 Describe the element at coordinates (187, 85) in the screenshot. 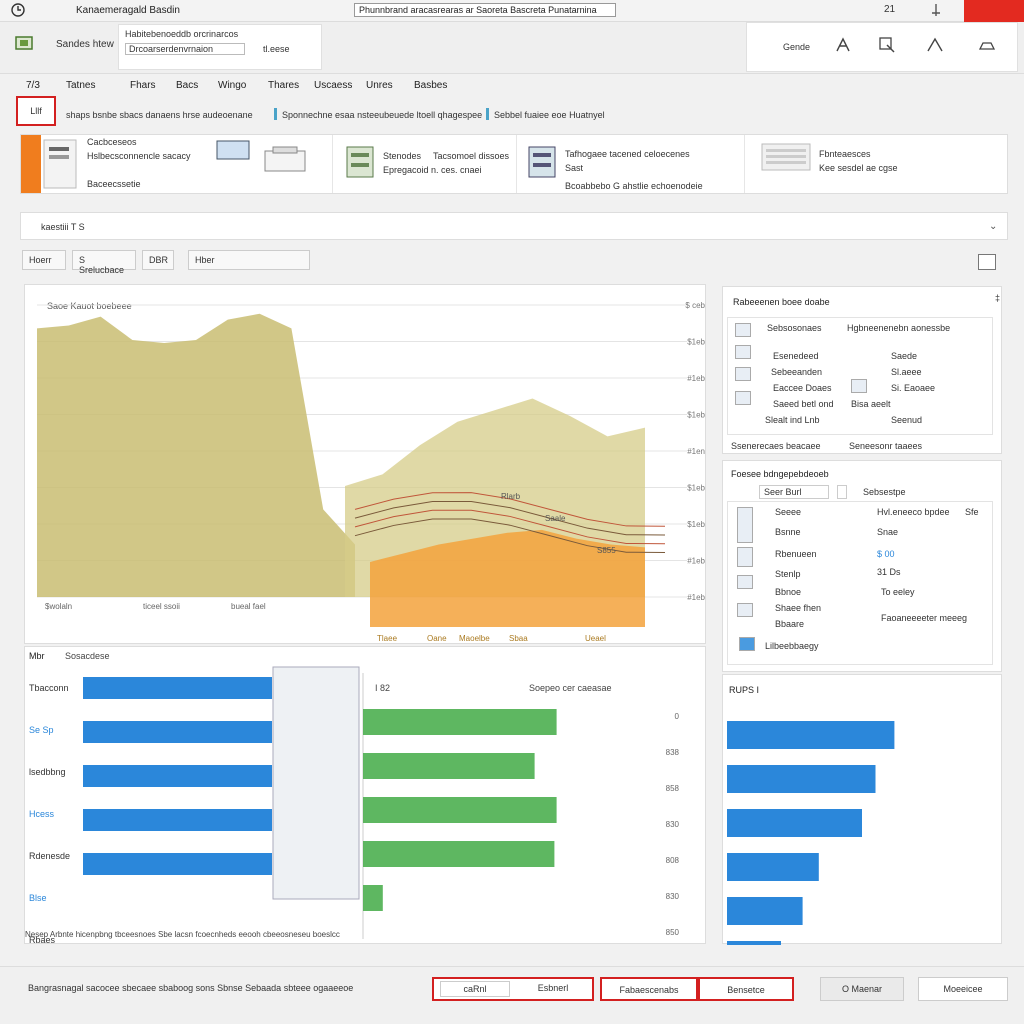

I see `menu-item: Bacs` at that location.